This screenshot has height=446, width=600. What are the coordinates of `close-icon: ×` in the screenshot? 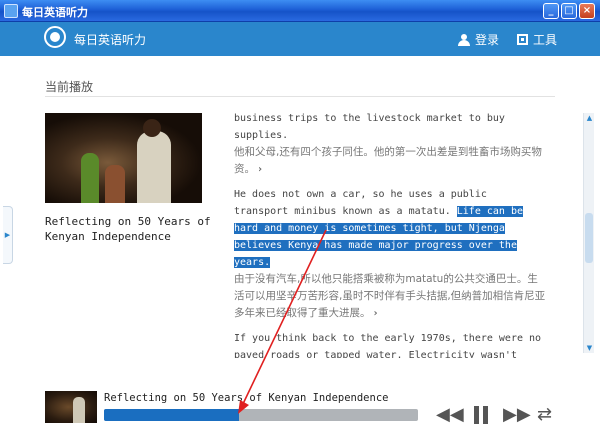 It's located at (587, 11).